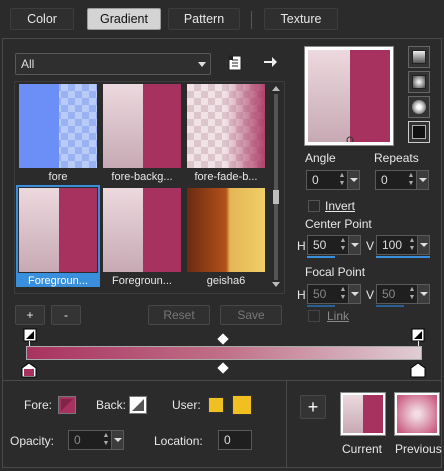 The height and width of the screenshot is (471, 444). Describe the element at coordinates (338, 316) in the screenshot. I see `link-label: Link` at that location.